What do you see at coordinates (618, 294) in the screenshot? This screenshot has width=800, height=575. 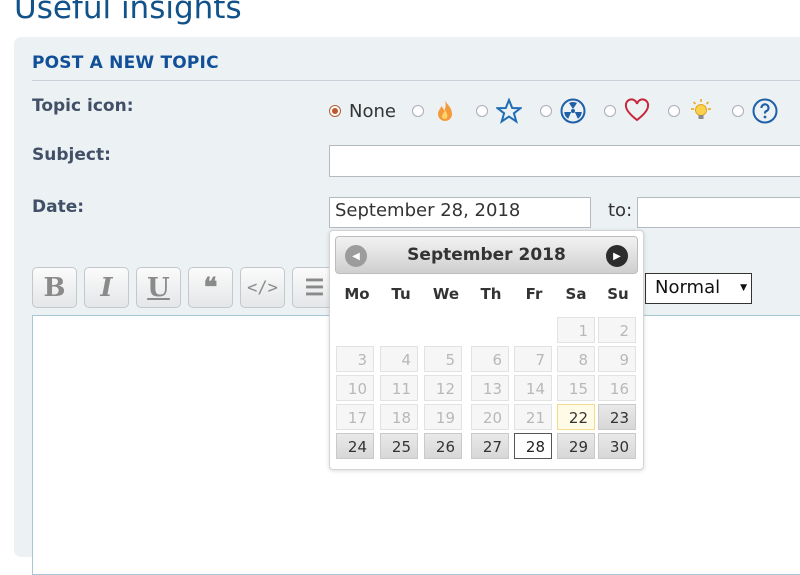 I see `weekday-header: Su` at bounding box center [618, 294].